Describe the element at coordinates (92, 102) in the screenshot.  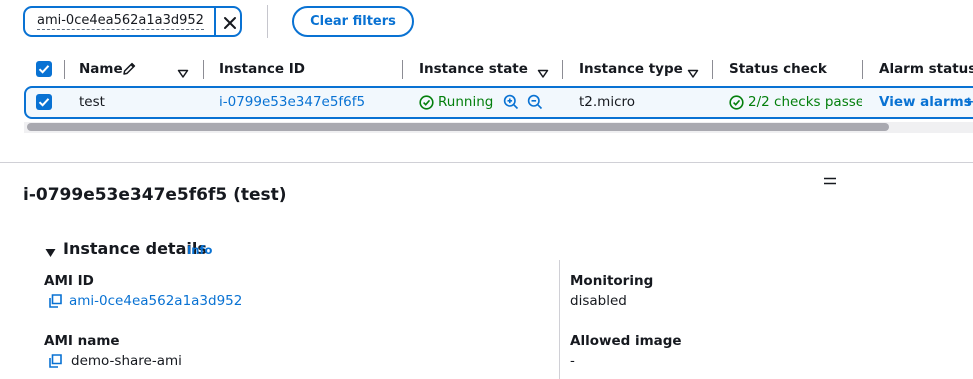
I see `row-name: test` at that location.